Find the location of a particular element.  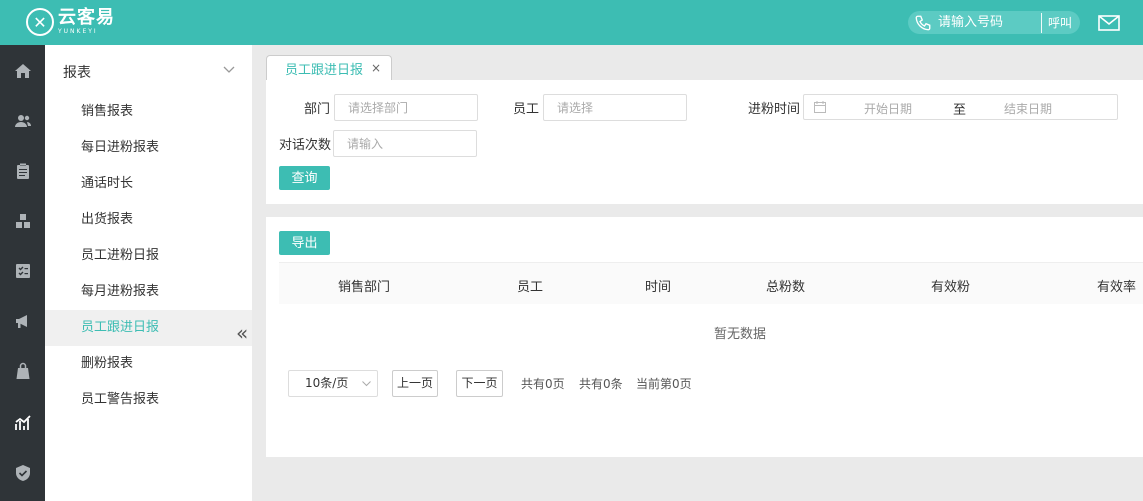

department-select is located at coordinates (406, 107).